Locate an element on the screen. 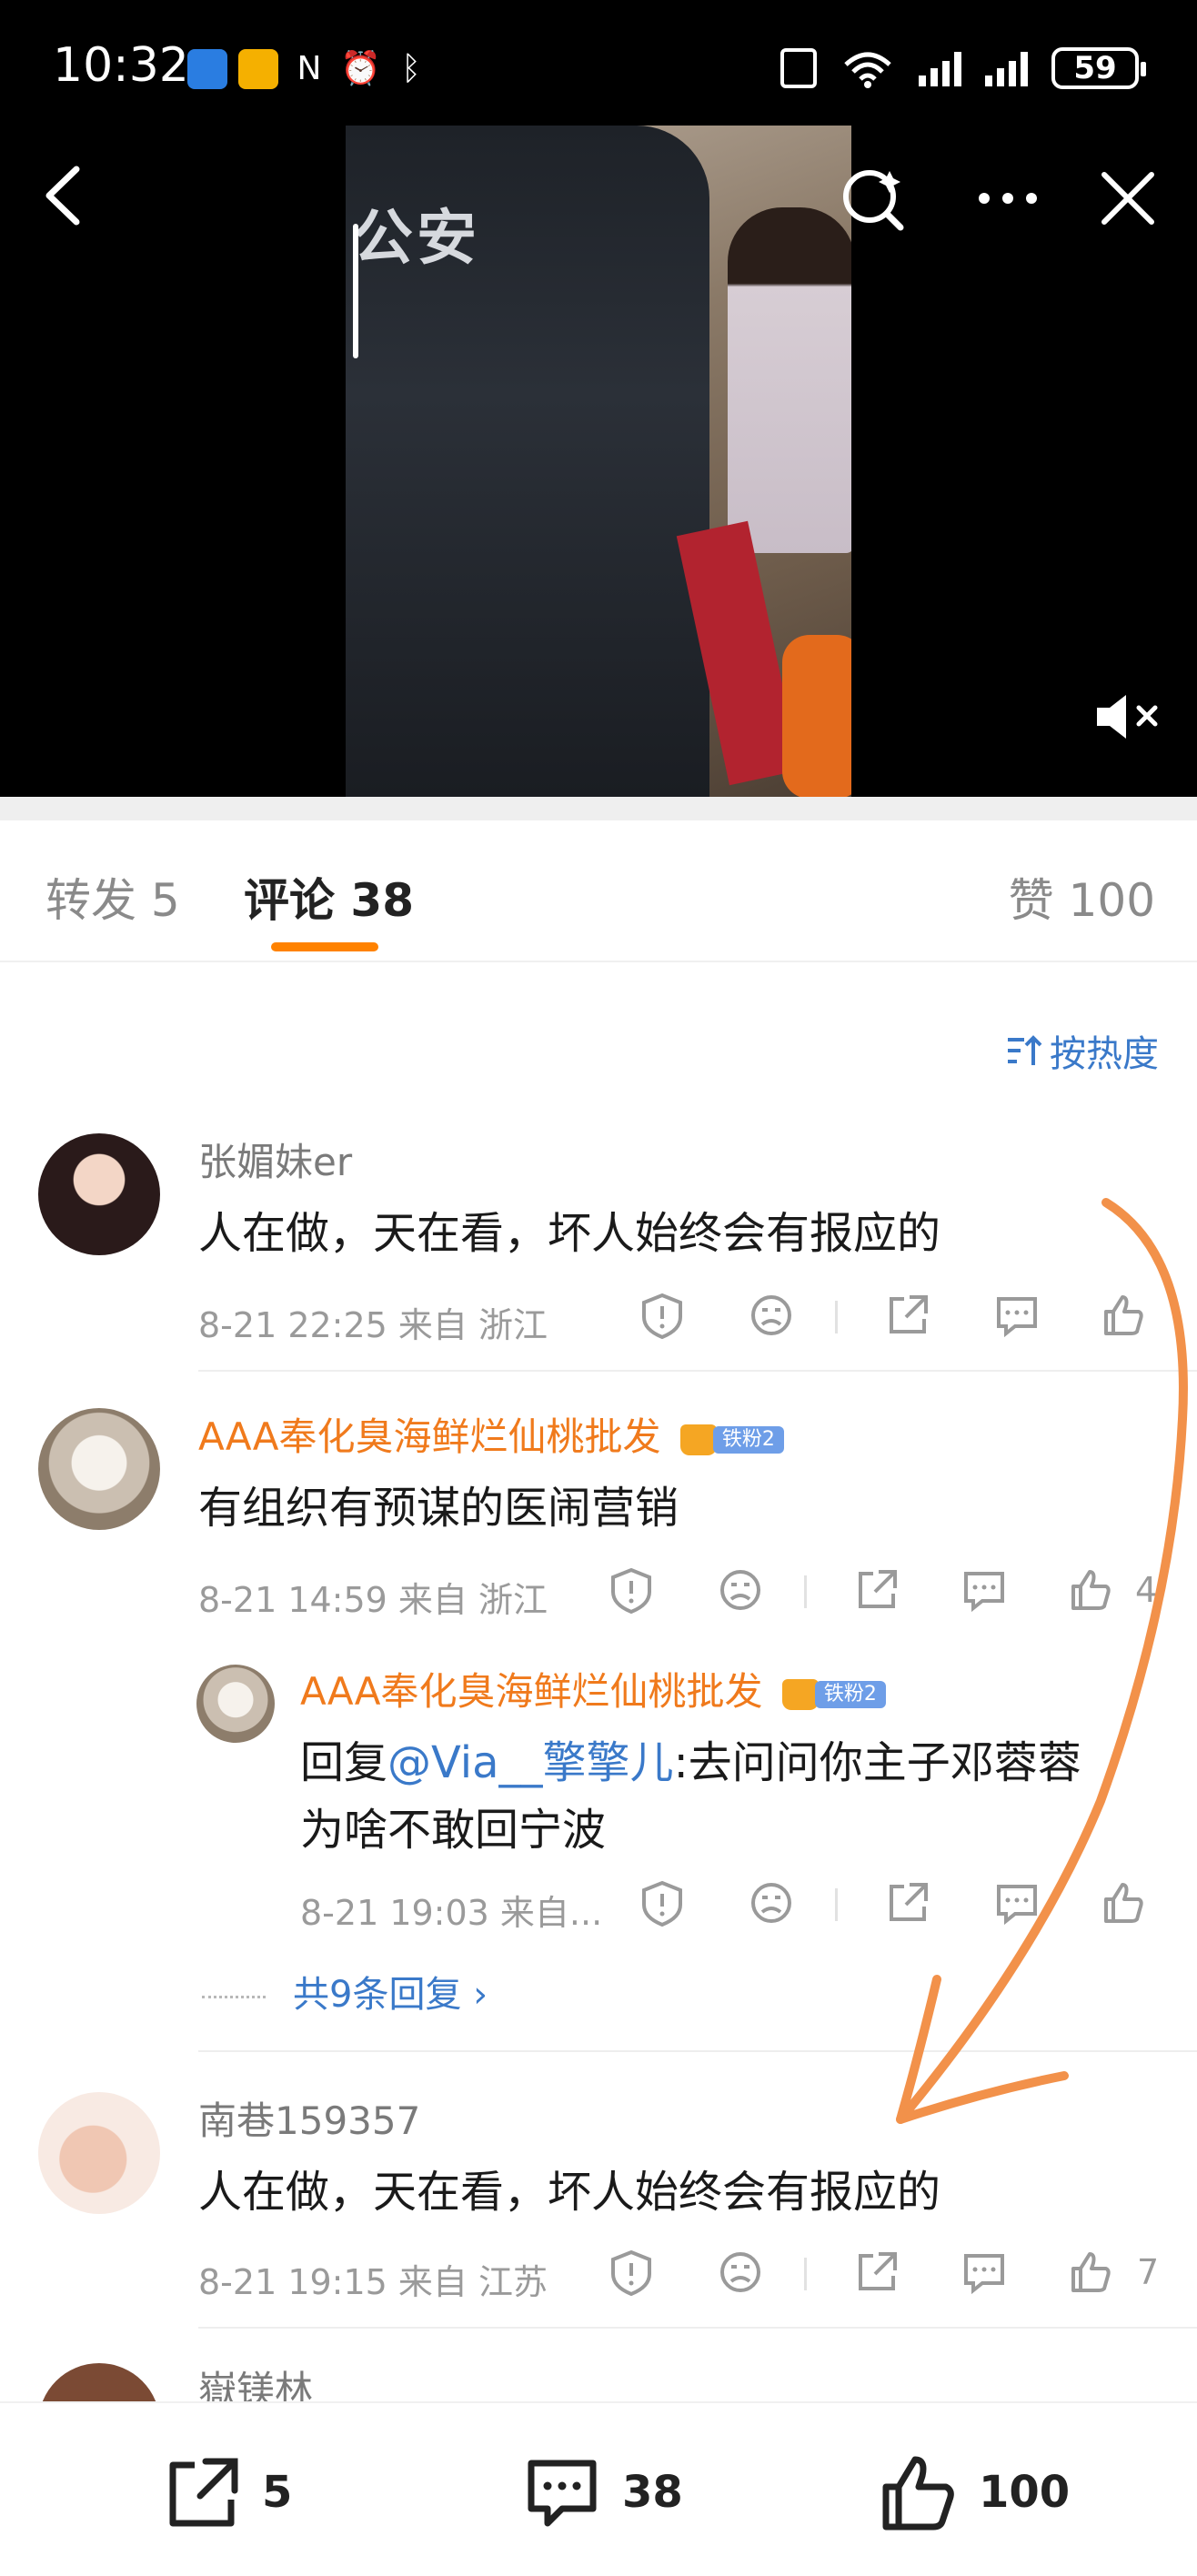 The width and height of the screenshot is (1197, 2576). comment-username-text: AAA奉化臭海鲜烂仙桃批发 is located at coordinates (429, 1436).